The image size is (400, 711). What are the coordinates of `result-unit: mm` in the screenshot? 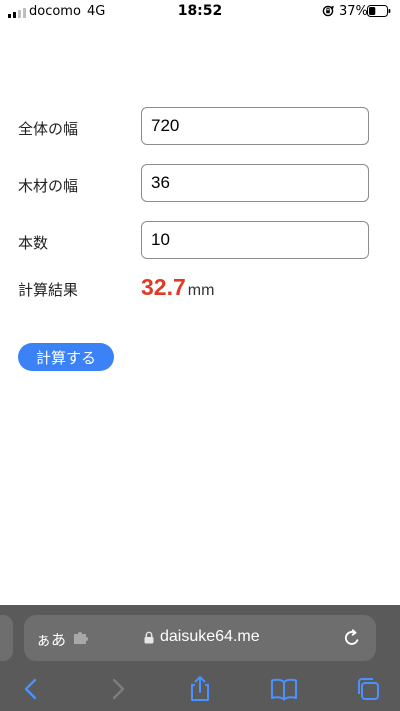 It's located at (201, 290).